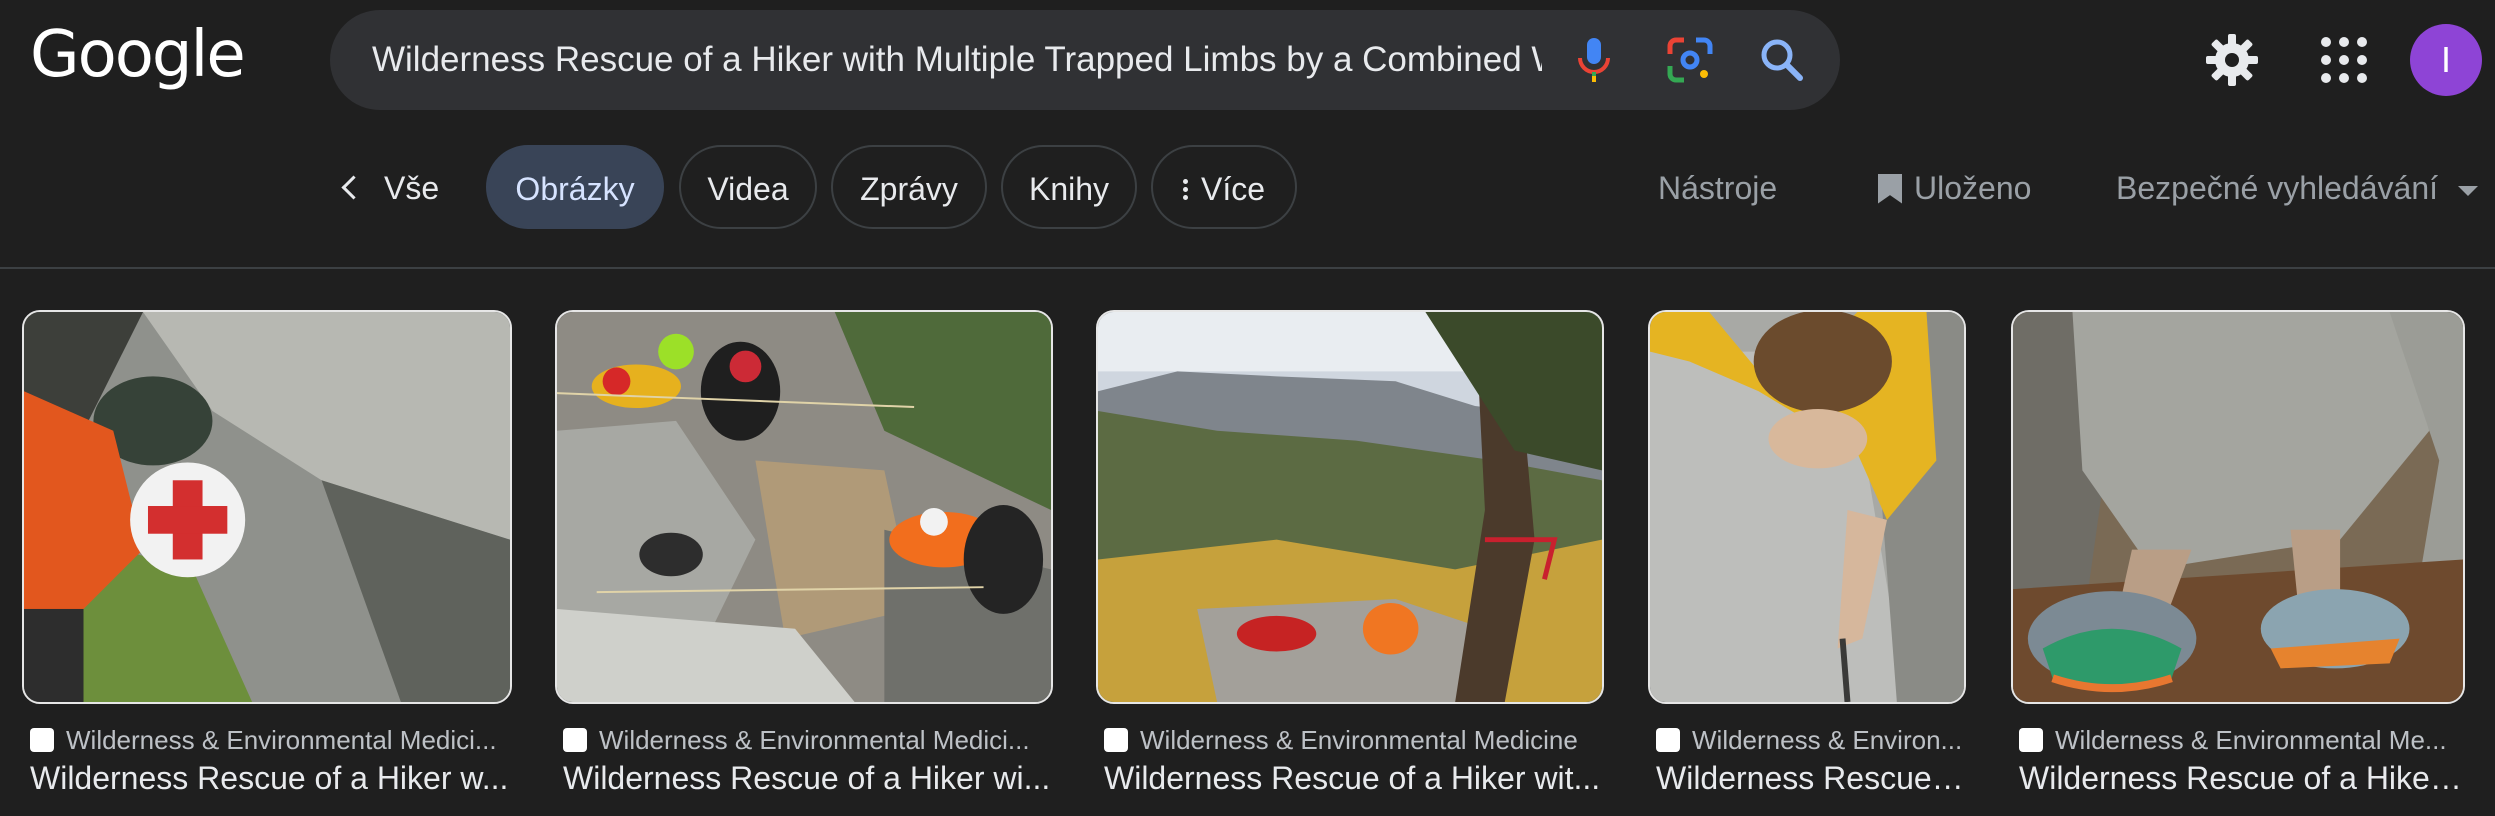 The width and height of the screenshot is (2495, 816). I want to click on tab-videos: Videa, so click(748, 187).